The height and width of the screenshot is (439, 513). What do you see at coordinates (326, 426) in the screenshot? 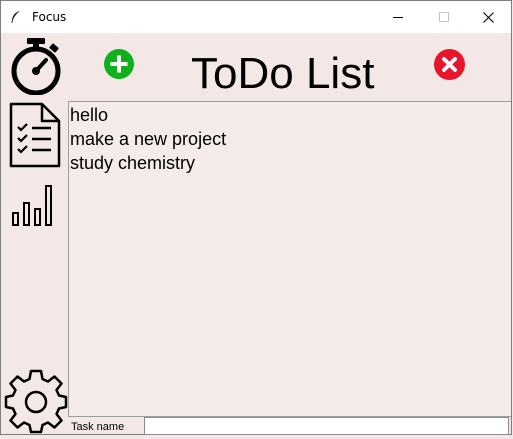
I see `task-name-input` at bounding box center [326, 426].